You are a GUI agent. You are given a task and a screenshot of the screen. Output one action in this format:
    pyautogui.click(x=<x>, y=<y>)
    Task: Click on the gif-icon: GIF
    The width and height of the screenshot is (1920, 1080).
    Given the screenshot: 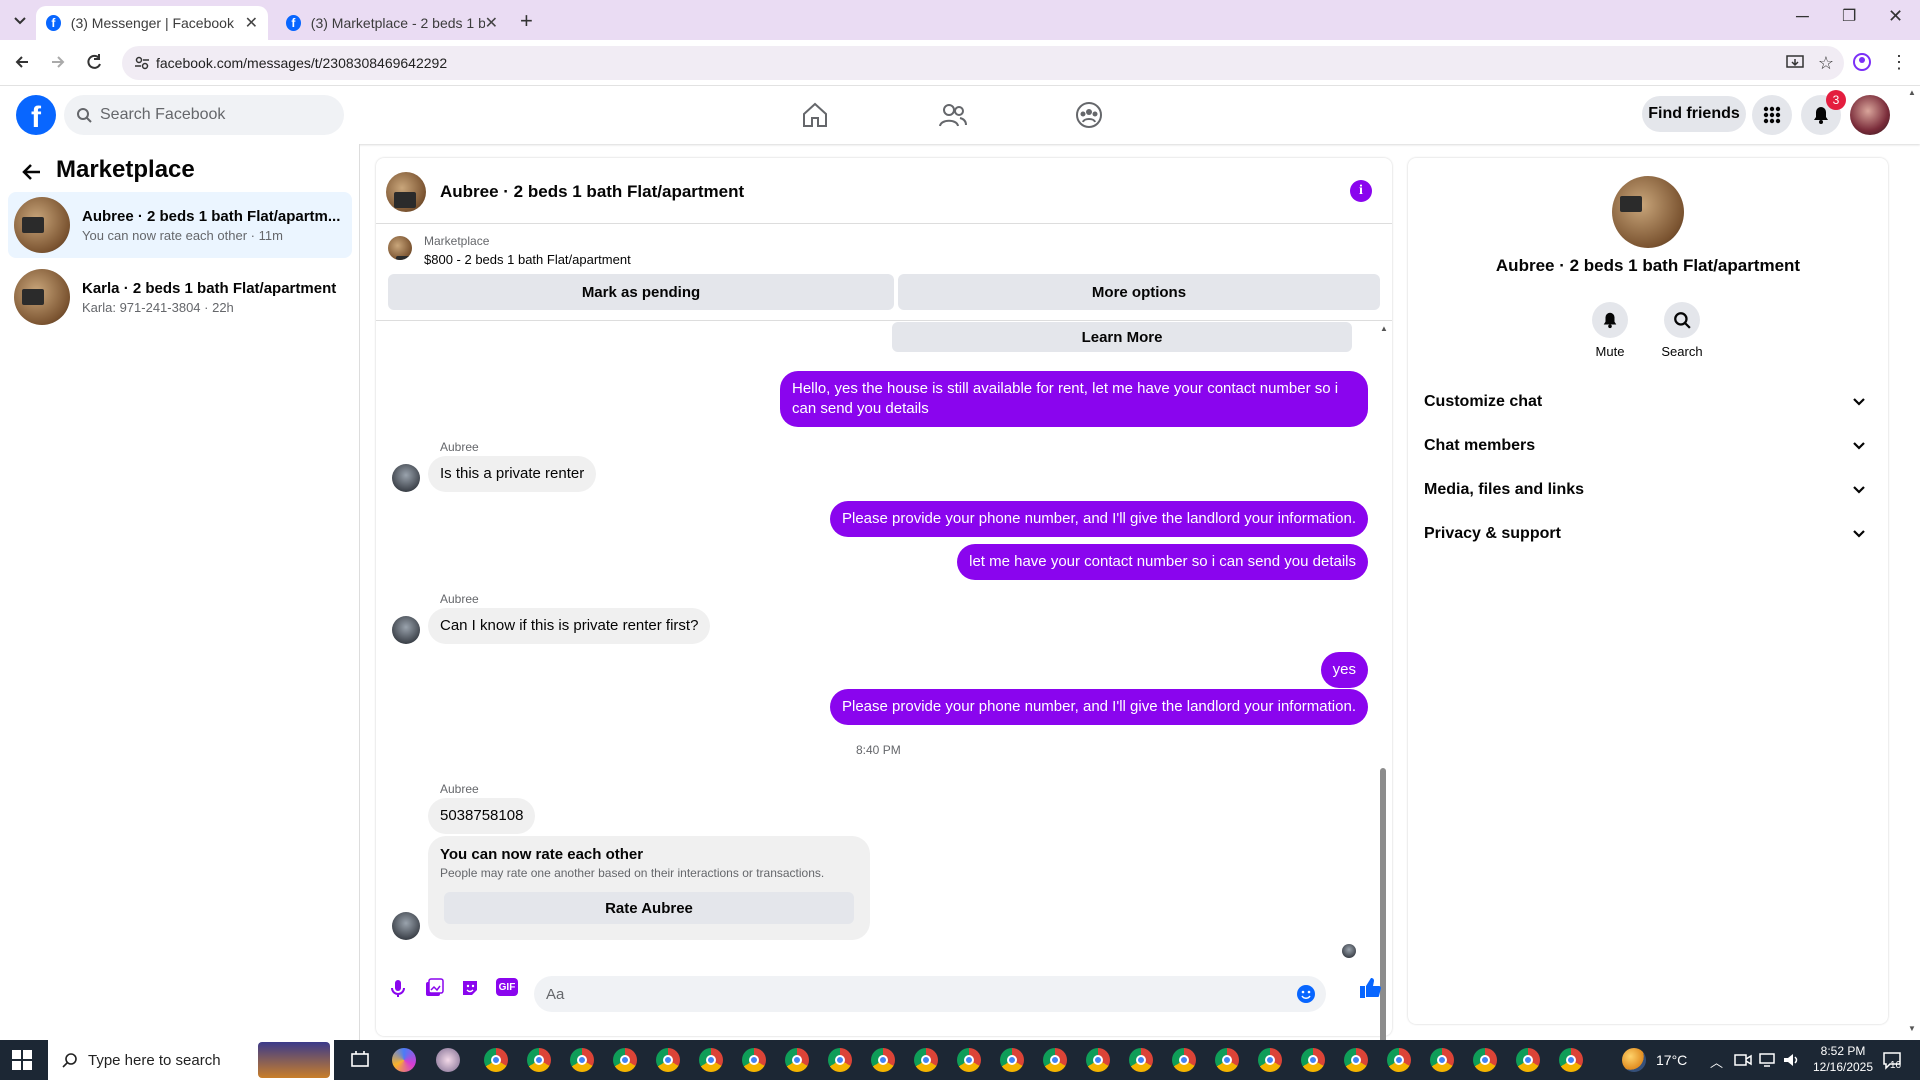 What is the action you would take?
    pyautogui.click(x=507, y=987)
    